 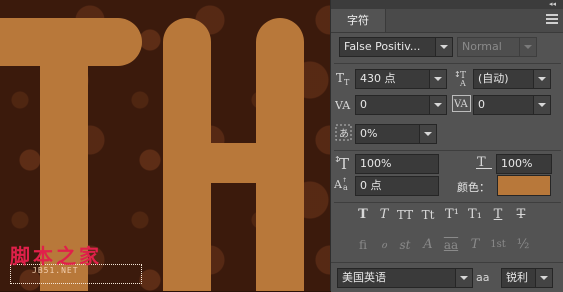 What do you see at coordinates (521, 215) in the screenshot?
I see `strikethrough-button: T` at bounding box center [521, 215].